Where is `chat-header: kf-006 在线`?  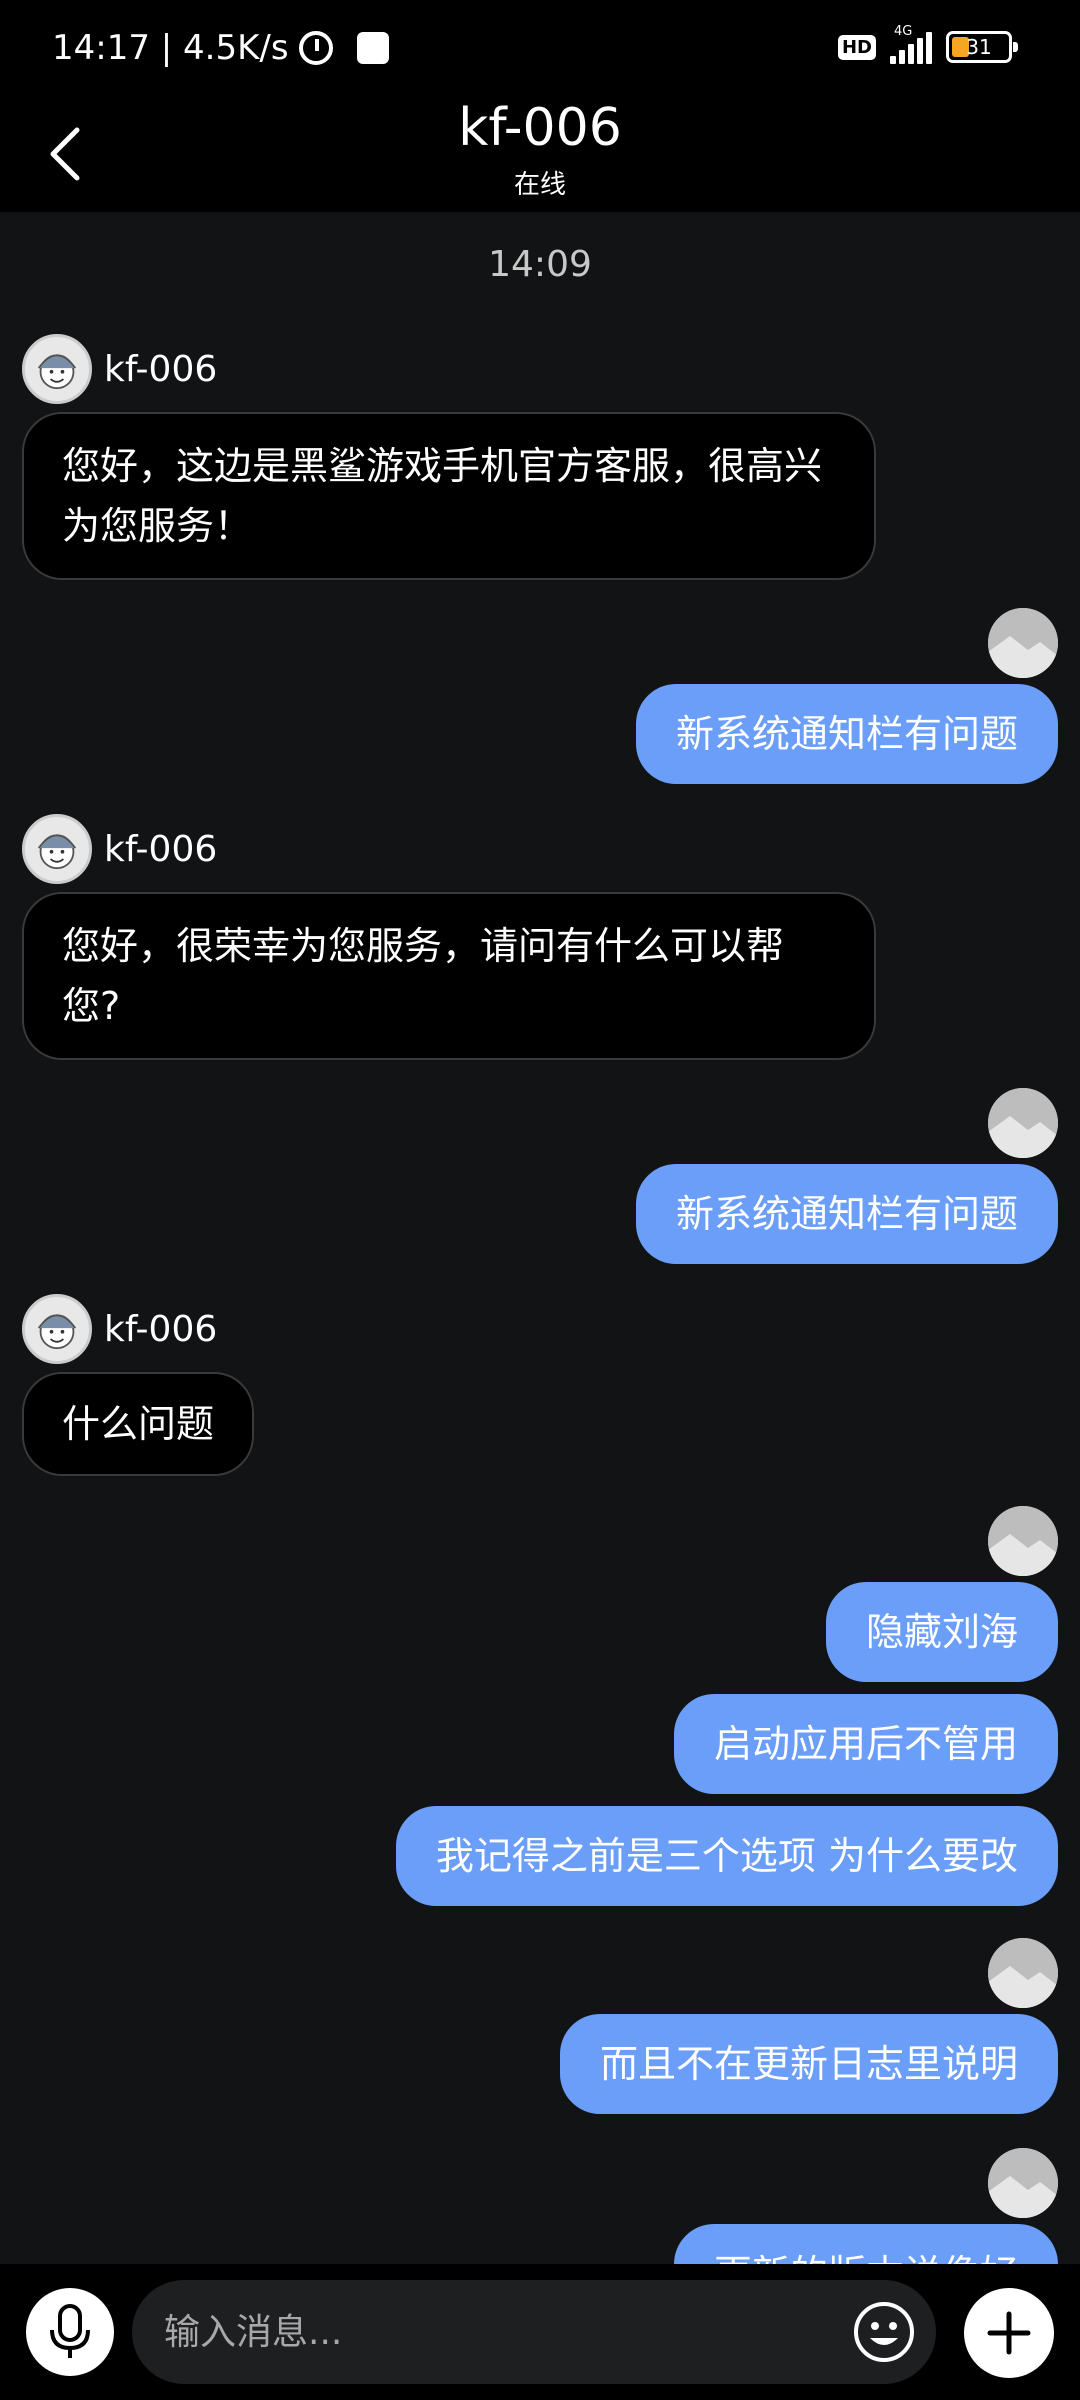
chat-header: kf-006 在线 is located at coordinates (540, 154).